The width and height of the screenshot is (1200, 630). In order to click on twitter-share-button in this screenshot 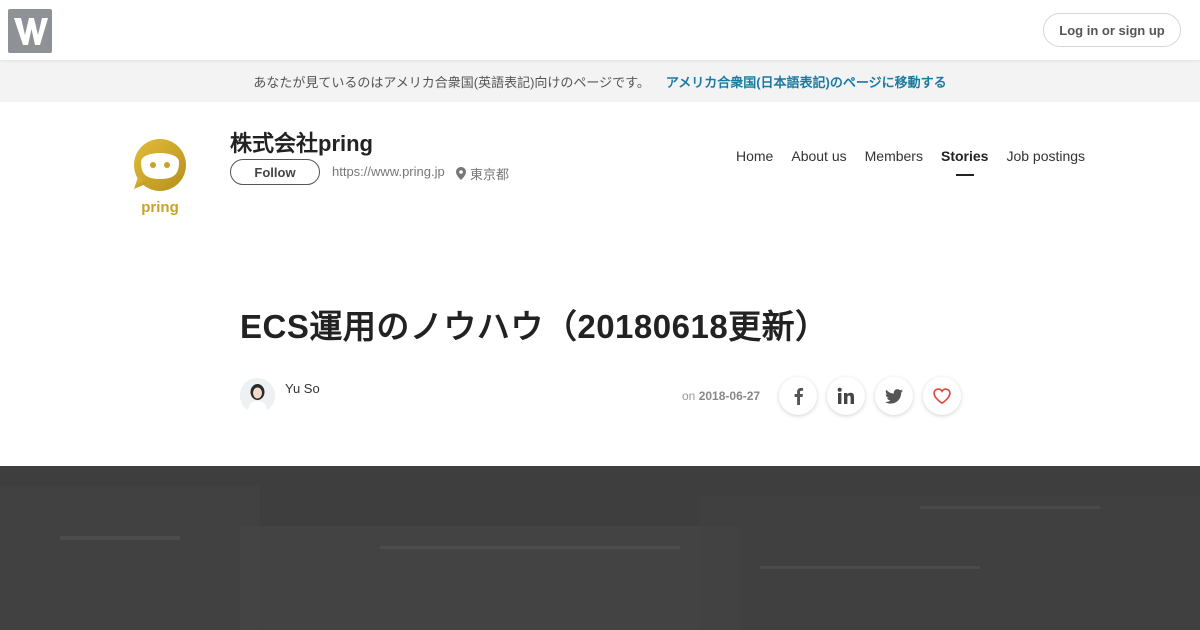, I will do `click(894, 396)`.